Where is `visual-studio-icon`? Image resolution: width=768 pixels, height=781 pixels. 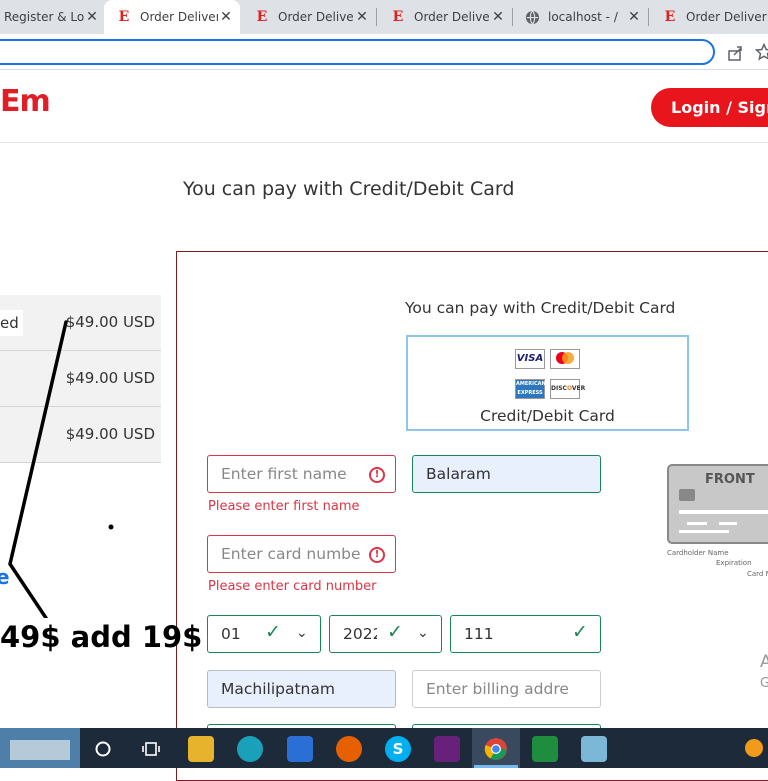
visual-studio-icon is located at coordinates (447, 749).